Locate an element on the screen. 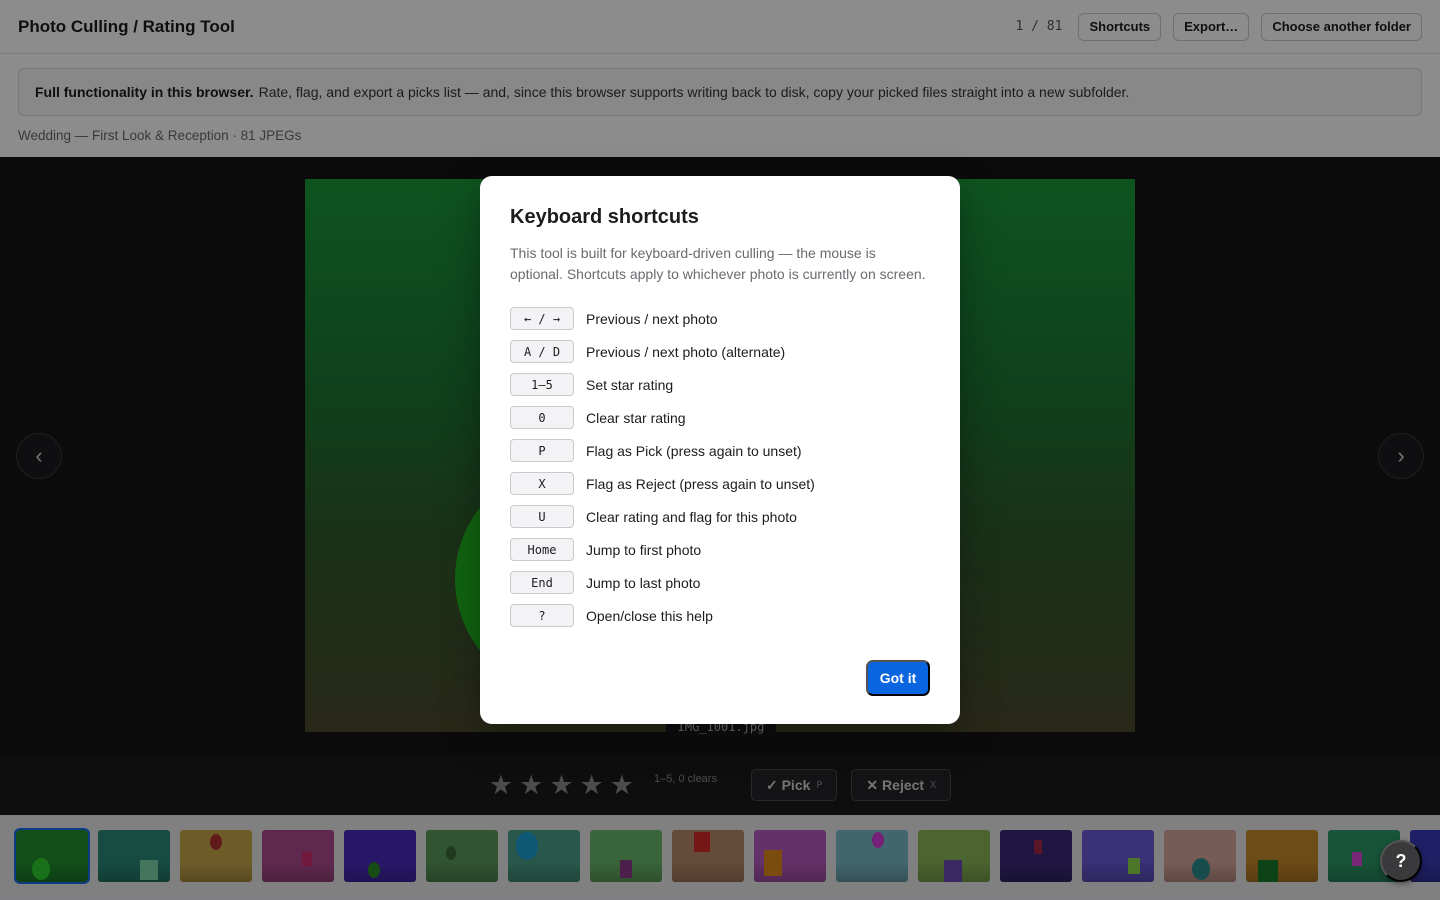 The image size is (1440, 900). shortcut-key: A / D is located at coordinates (542, 351).